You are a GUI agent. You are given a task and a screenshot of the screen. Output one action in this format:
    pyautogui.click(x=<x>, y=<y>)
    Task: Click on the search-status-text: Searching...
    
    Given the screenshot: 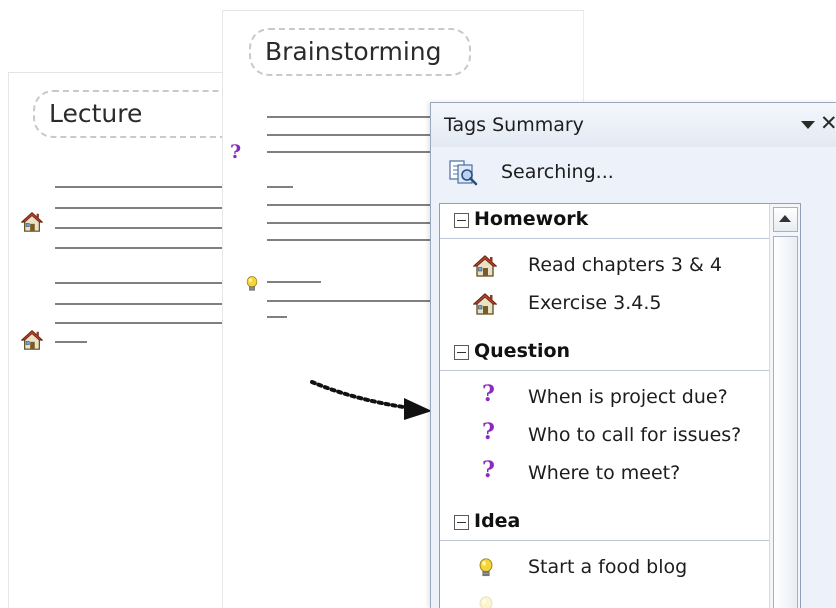 What is the action you would take?
    pyautogui.click(x=557, y=172)
    